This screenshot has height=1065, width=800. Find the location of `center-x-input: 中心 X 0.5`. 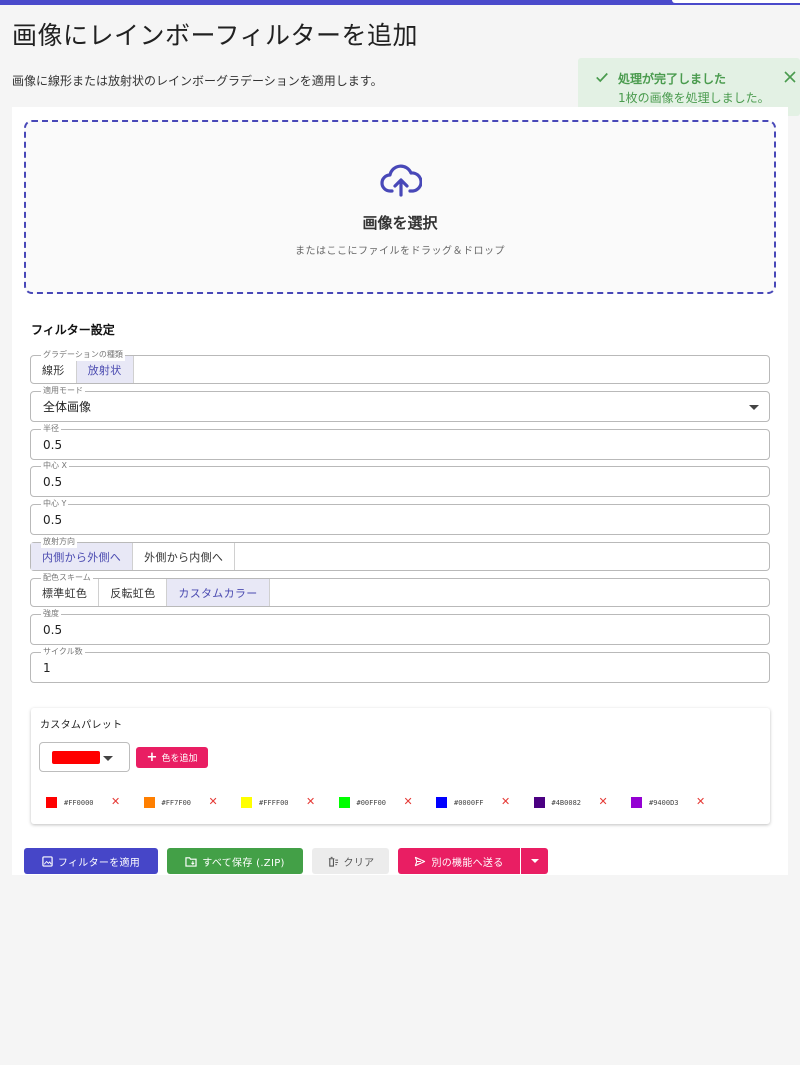

center-x-input: 中心 X 0.5 is located at coordinates (400, 478).